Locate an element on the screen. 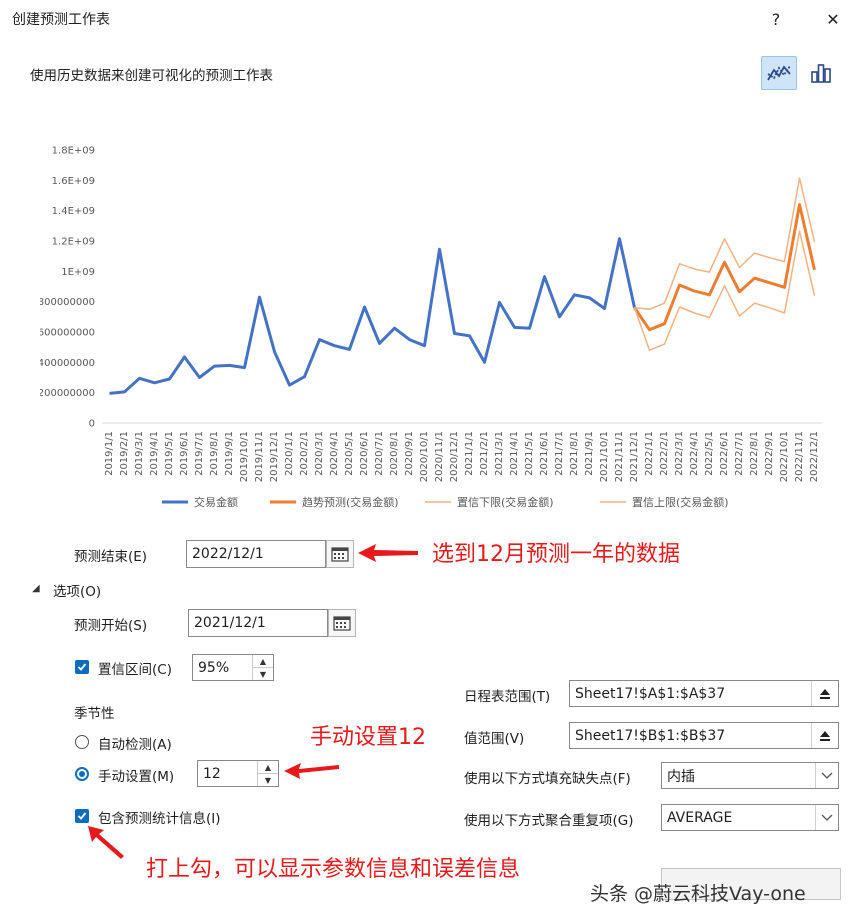 The height and width of the screenshot is (923, 865). x-tick-label: 2021/2/1 is located at coordinates (484, 453).